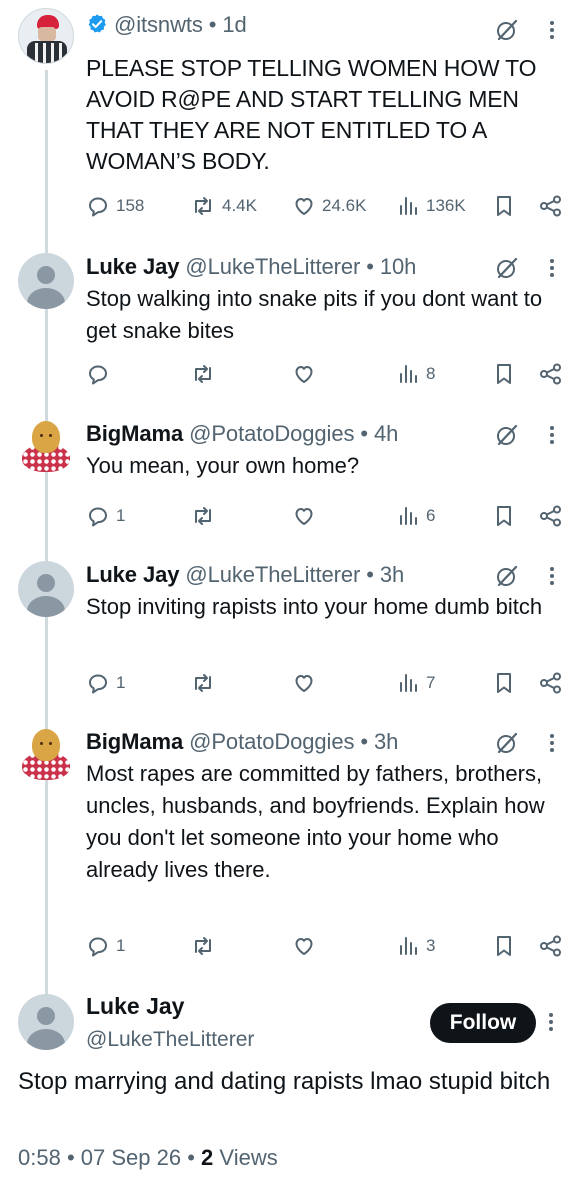 Image resolution: width=577 pixels, height=1200 pixels. I want to click on thread-connector-line, so click(46, 532).